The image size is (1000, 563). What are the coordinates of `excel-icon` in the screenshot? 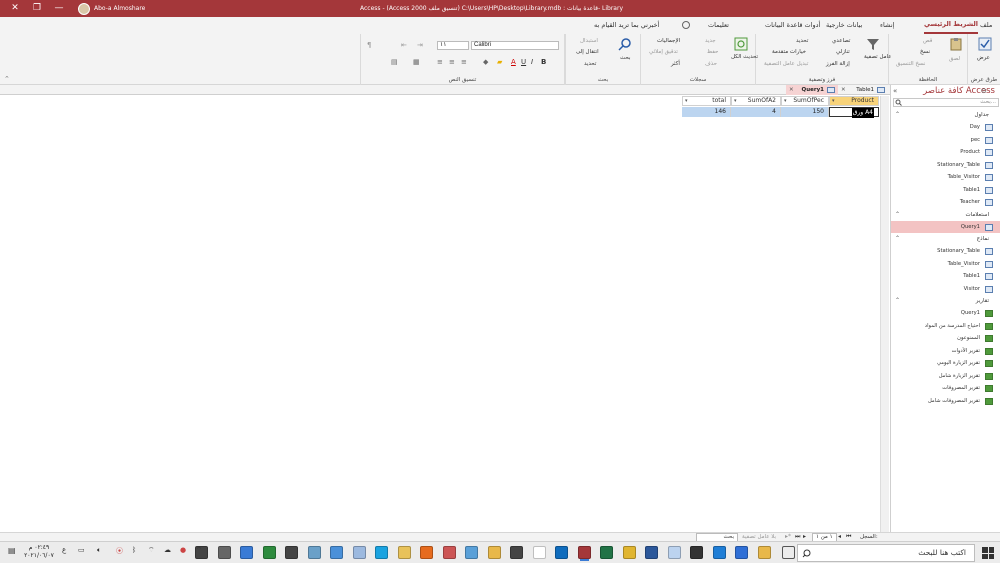 It's located at (606, 552).